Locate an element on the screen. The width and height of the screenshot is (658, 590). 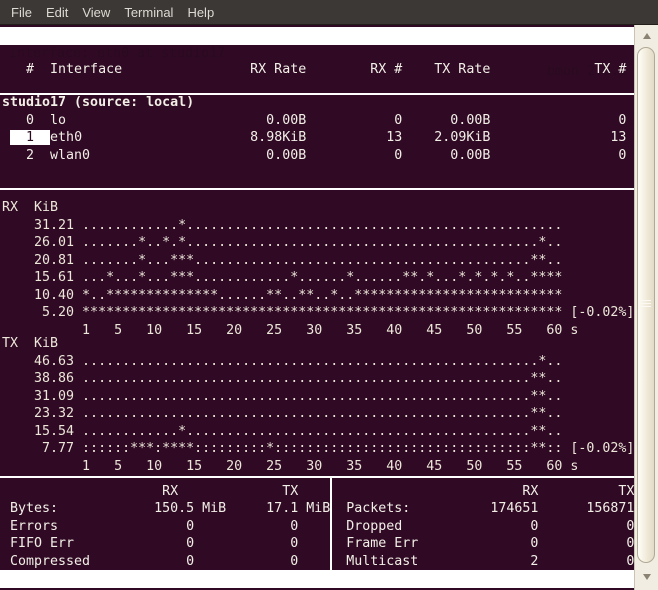
scrollbar-thumb is located at coordinates (646, 305).